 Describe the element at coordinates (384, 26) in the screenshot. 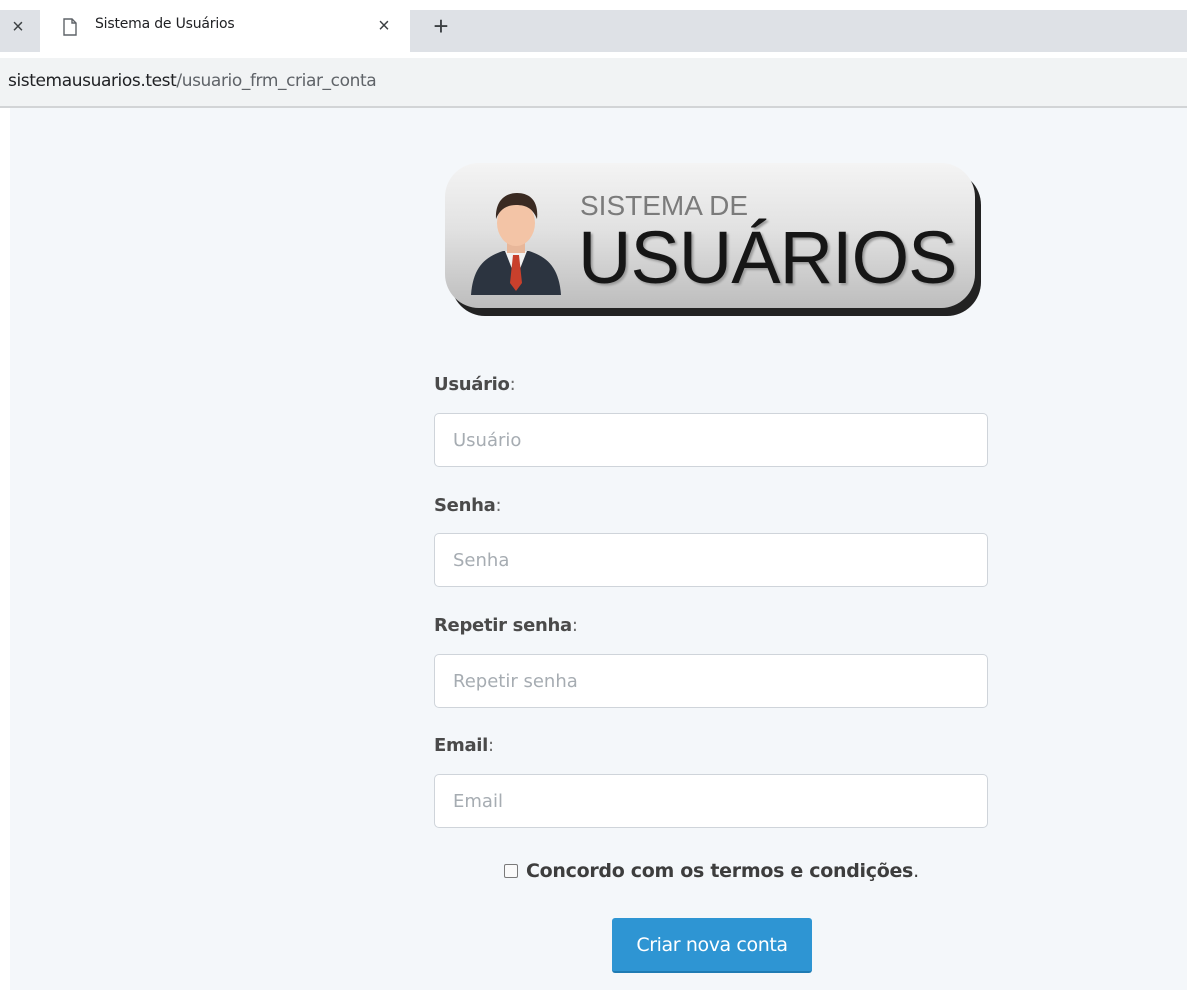

I see `tab-close-icon: ×` at that location.